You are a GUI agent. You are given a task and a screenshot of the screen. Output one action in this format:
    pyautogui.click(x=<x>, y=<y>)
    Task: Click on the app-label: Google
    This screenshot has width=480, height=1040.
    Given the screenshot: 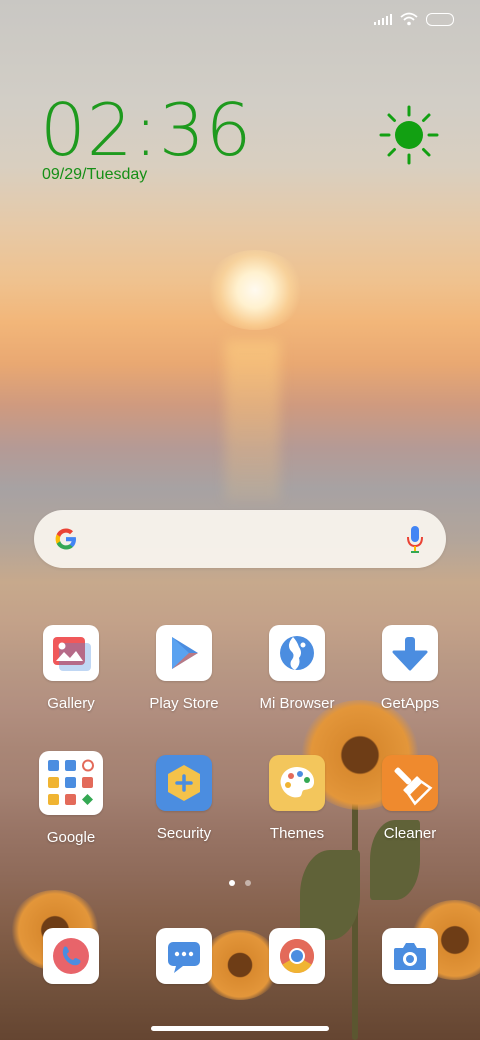 What is the action you would take?
    pyautogui.click(x=71, y=837)
    